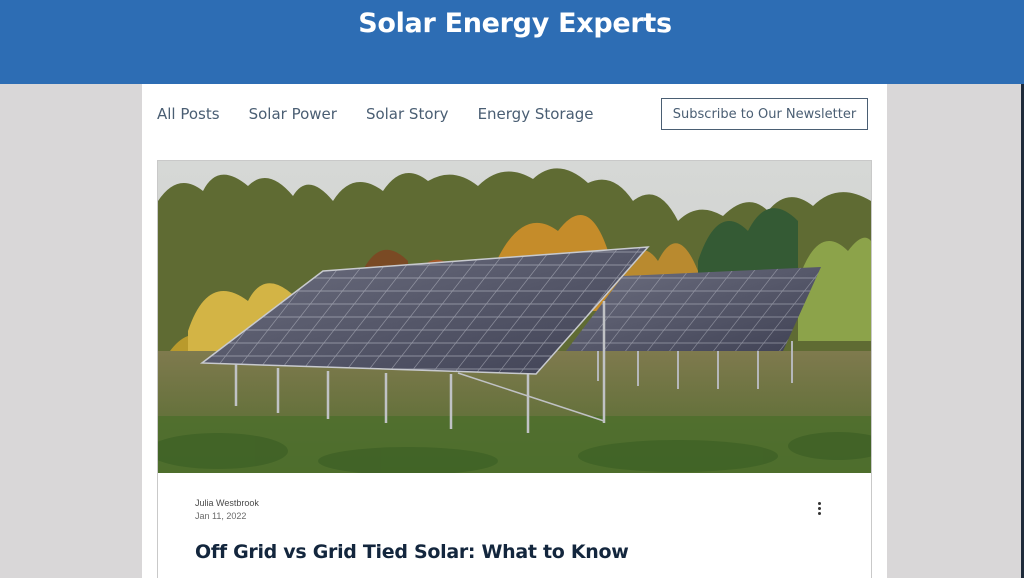 The width and height of the screenshot is (1024, 578). What do you see at coordinates (512, 24) in the screenshot?
I see `site-title: Solar Energy Experts` at bounding box center [512, 24].